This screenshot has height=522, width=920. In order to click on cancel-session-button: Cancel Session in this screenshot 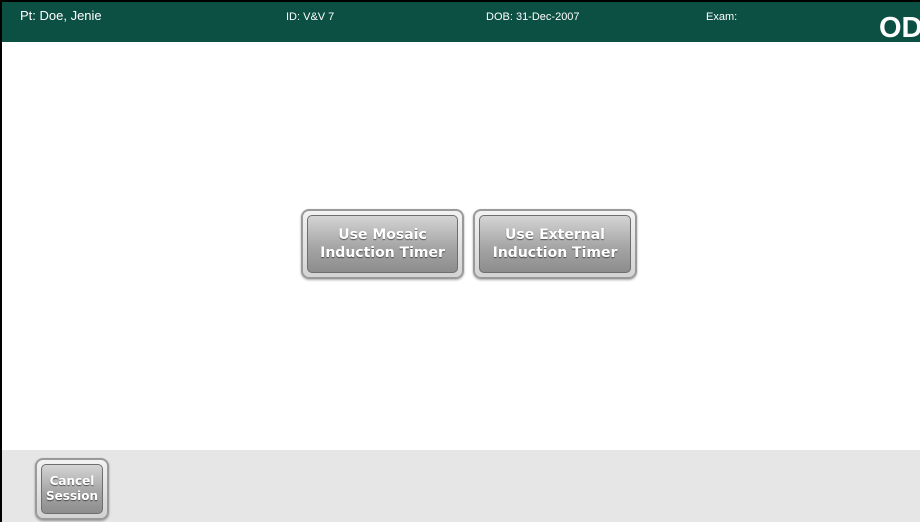, I will do `click(72, 489)`.